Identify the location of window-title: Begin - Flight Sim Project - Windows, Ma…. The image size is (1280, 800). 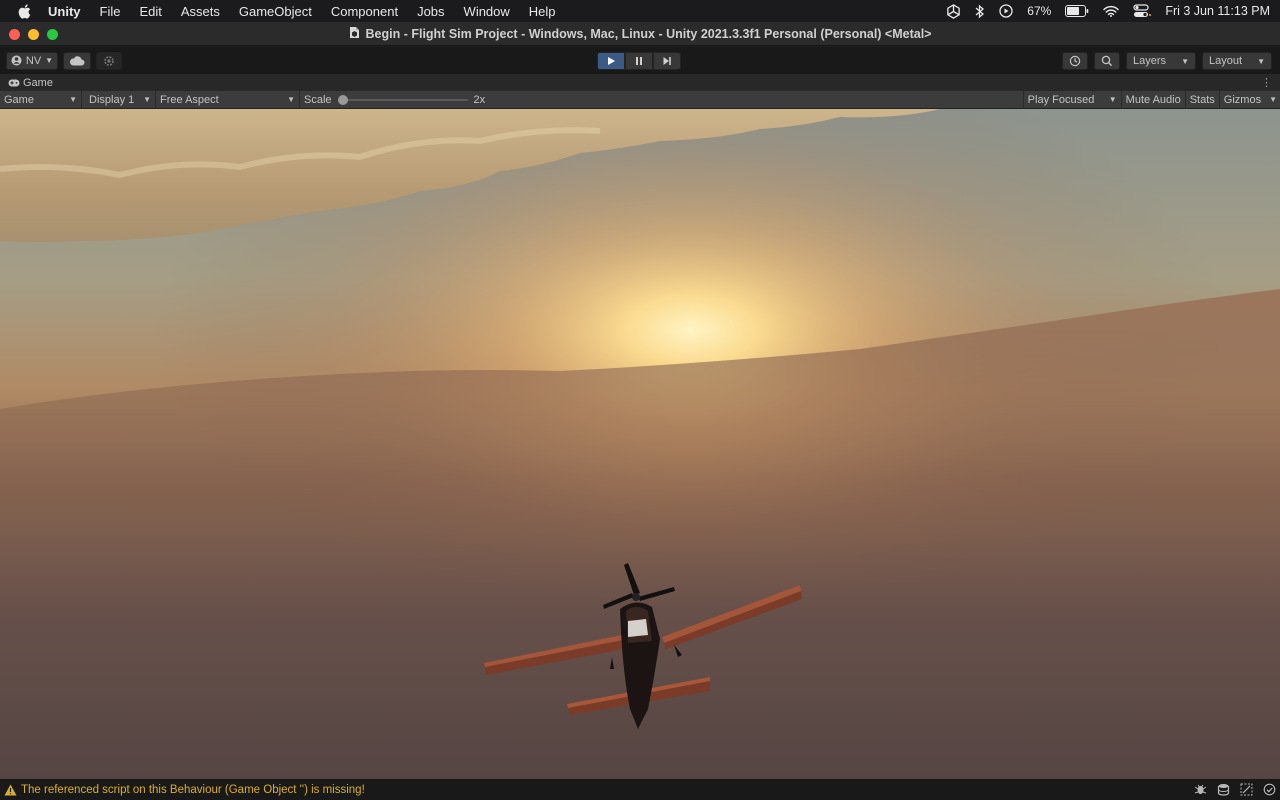
(648, 33).